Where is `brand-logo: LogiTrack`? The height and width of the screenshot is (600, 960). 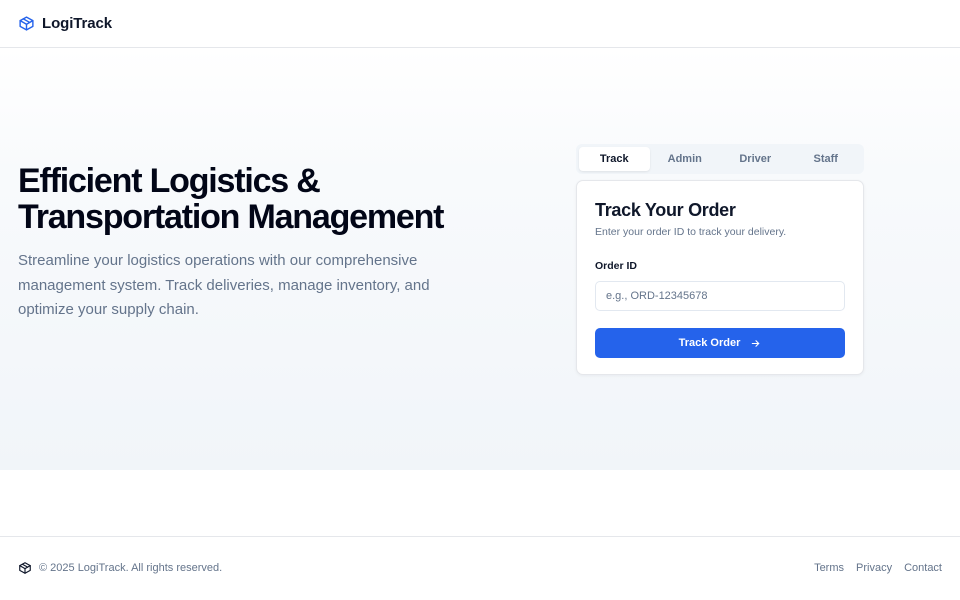 brand-logo: LogiTrack is located at coordinates (65, 23).